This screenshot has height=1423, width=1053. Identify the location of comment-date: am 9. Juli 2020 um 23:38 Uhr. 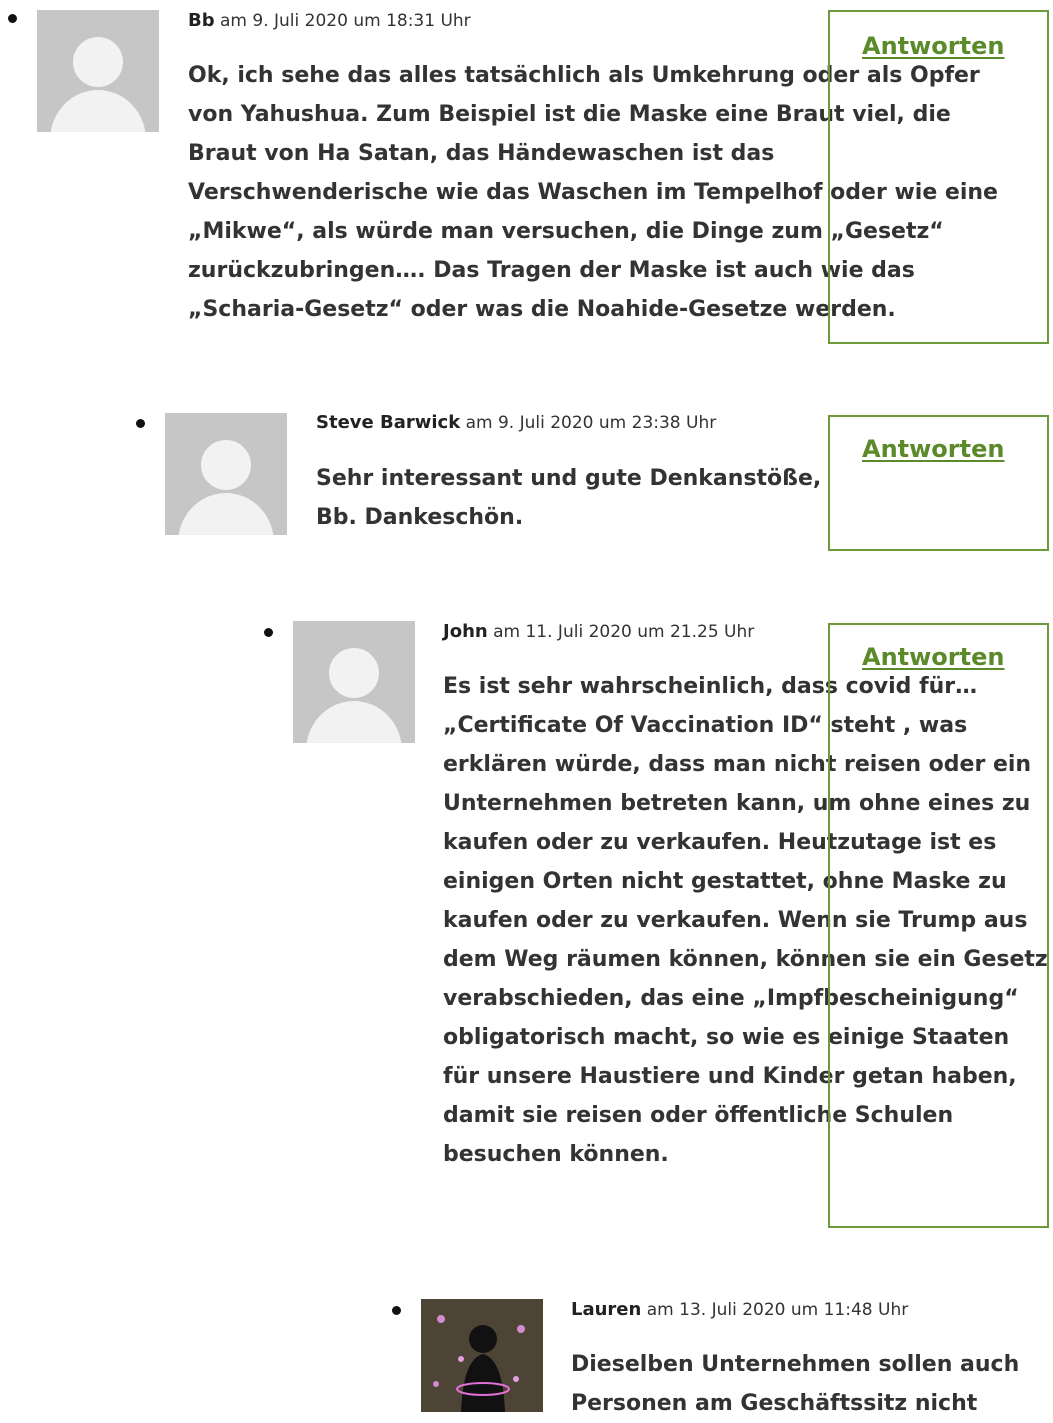
(591, 423).